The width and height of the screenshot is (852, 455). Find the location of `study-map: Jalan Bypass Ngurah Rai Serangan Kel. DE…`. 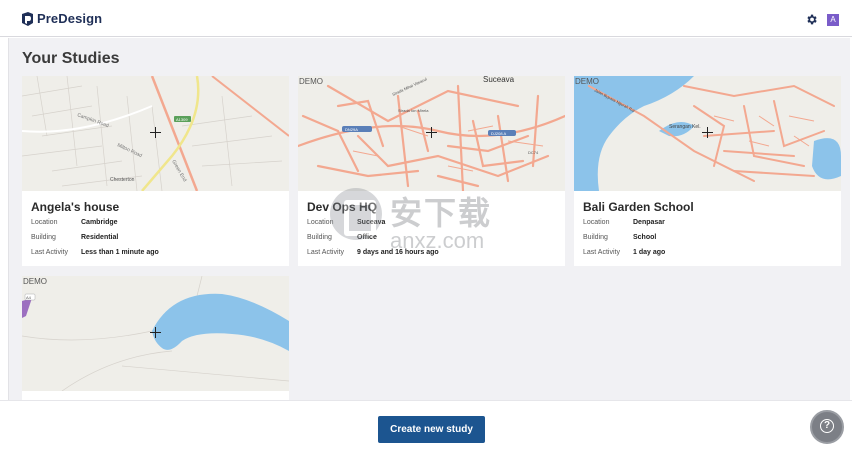

study-map: Jalan Bypass Ngurah Rai Serangan Kel. DE… is located at coordinates (707, 133).